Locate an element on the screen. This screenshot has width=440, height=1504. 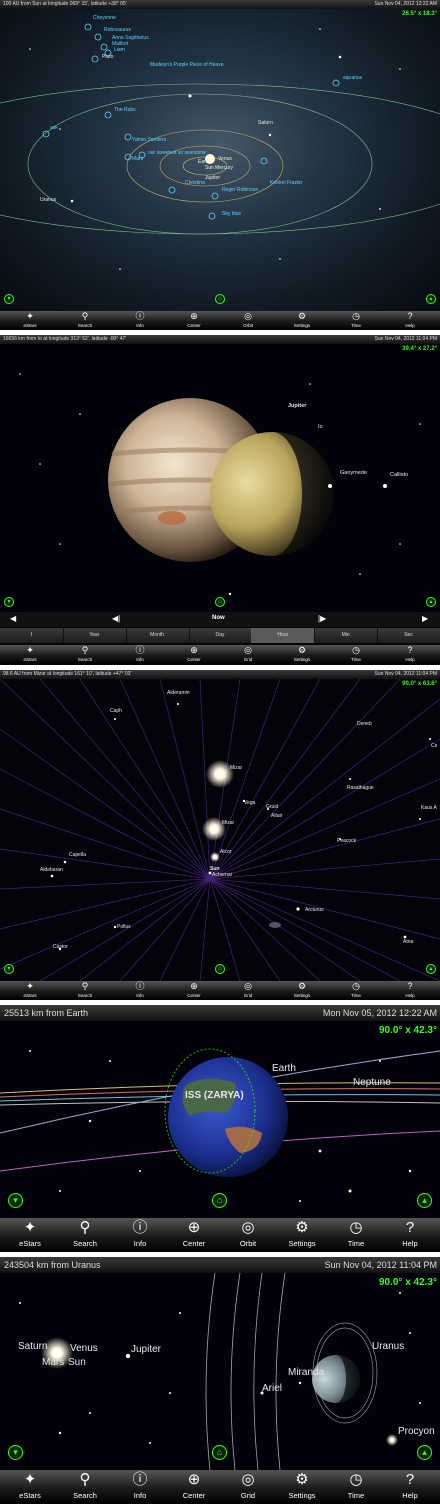
label-castor: Castor is located at coordinates (60, 947).